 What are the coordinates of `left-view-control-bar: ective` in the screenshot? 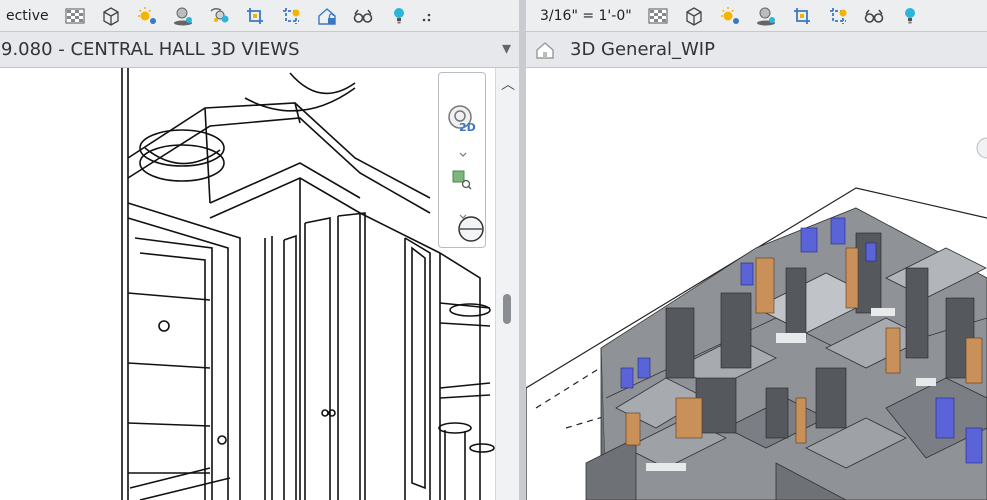 It's located at (259, 16).